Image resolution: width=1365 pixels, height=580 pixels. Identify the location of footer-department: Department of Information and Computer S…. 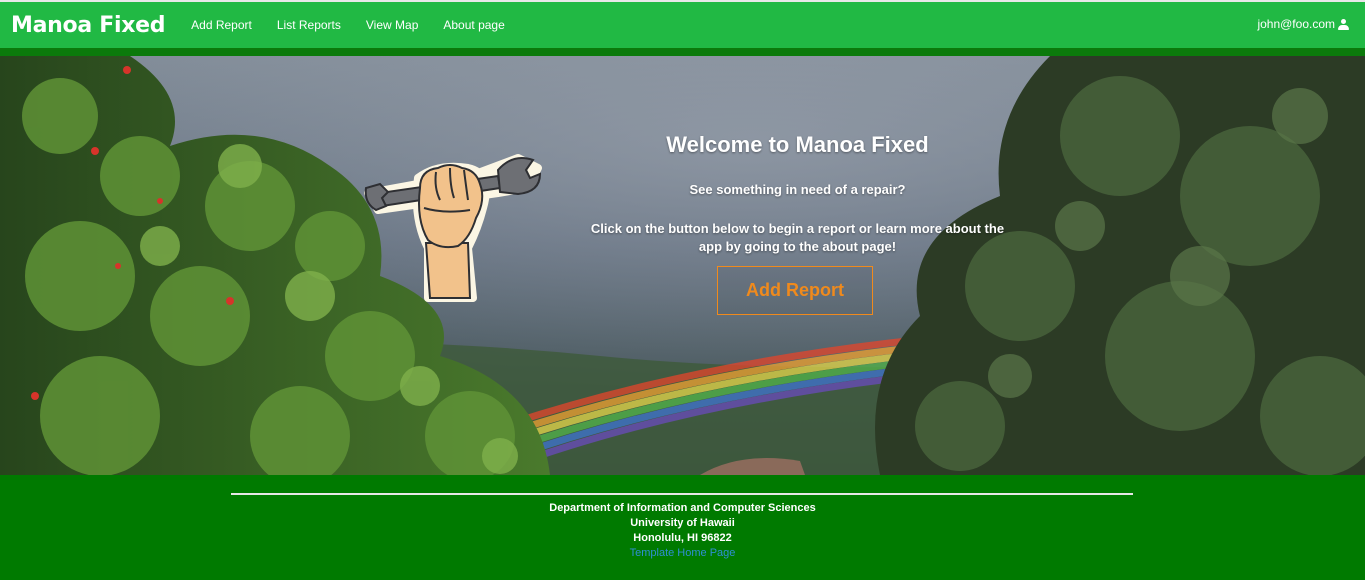
(682, 508).